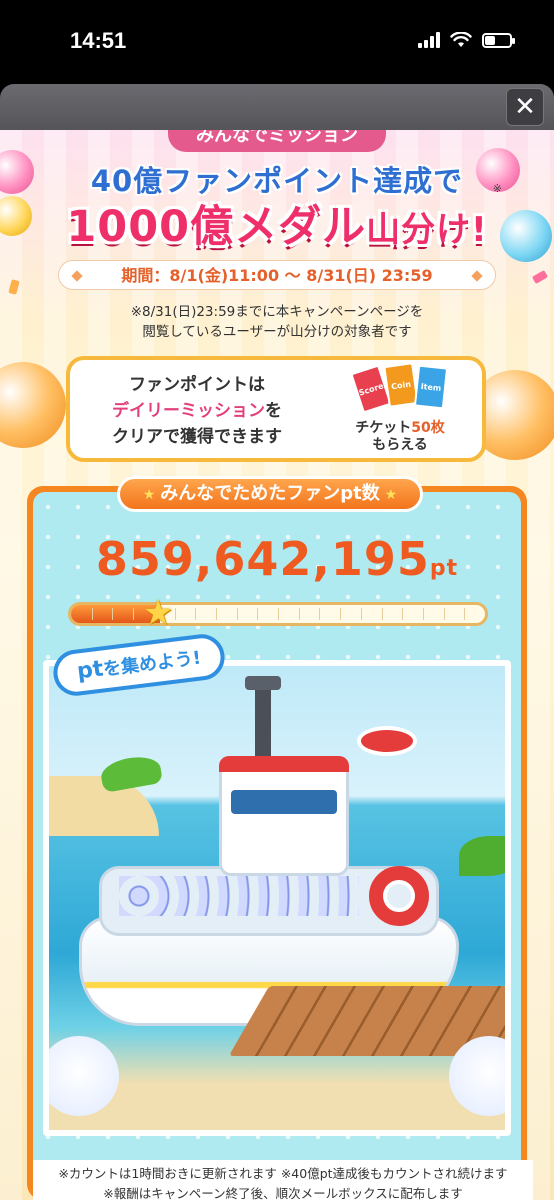 The height and width of the screenshot is (1200, 554). What do you see at coordinates (263, 683) in the screenshot?
I see `boat-smokestack-top` at bounding box center [263, 683].